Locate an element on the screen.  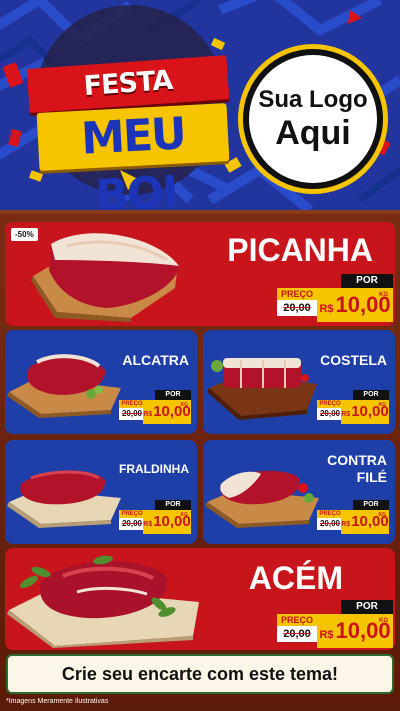
cta-text: Crie seu encarte com este tema! is located at coordinates (200, 673).